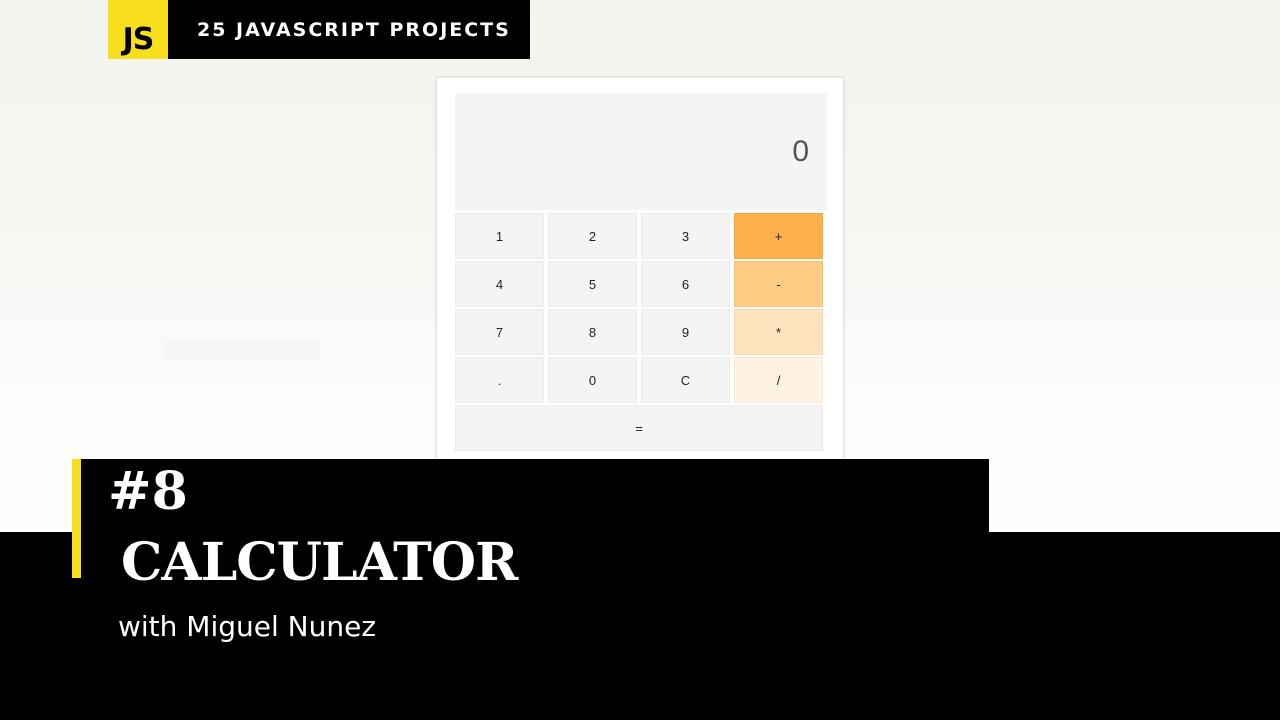 Image resolution: width=1280 pixels, height=720 pixels. I want to click on key-minus: -, so click(778, 284).